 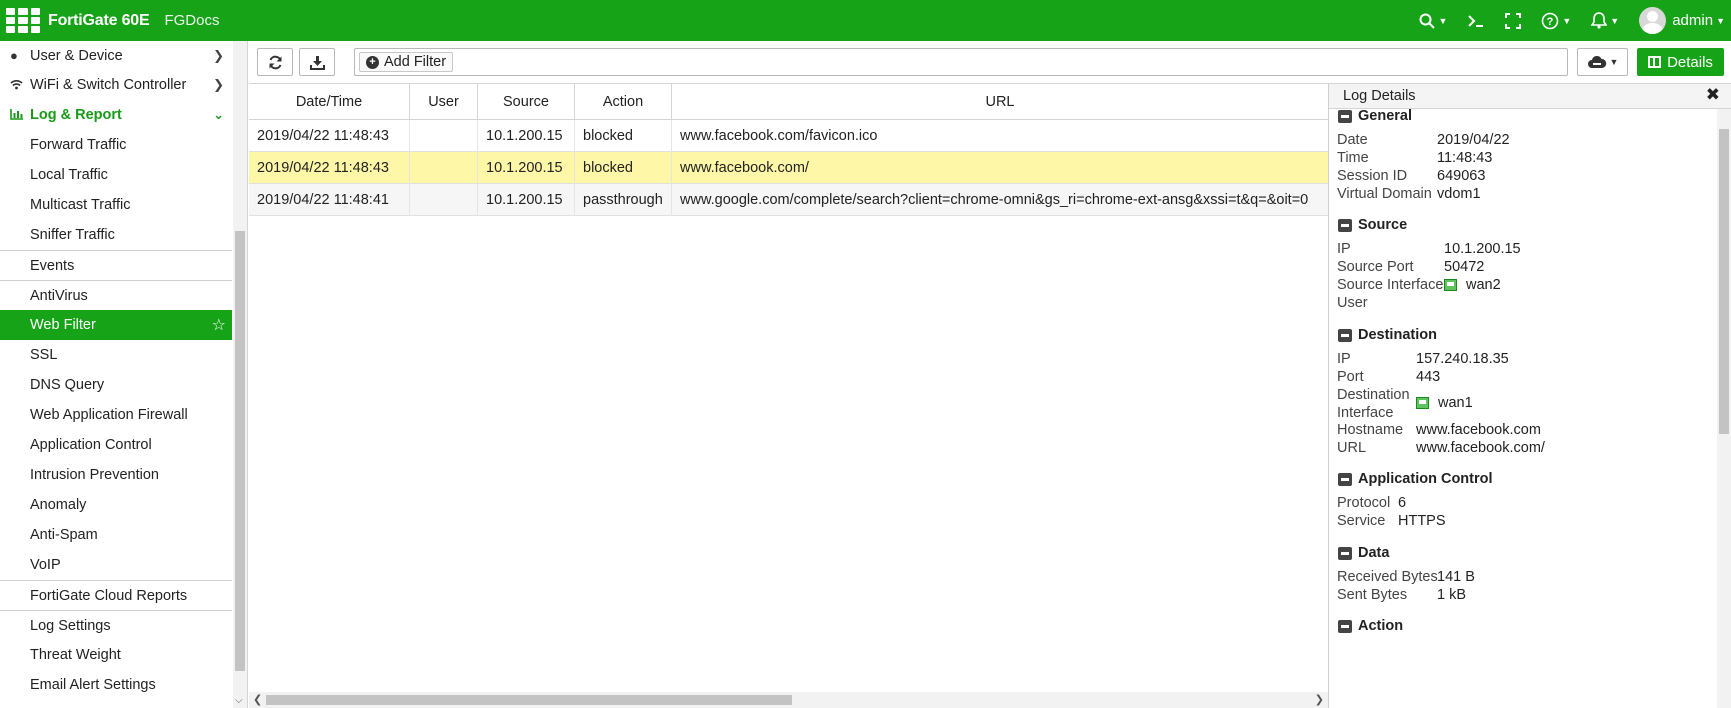 What do you see at coordinates (23, 20) in the screenshot?
I see `fortinet-logo-icon` at bounding box center [23, 20].